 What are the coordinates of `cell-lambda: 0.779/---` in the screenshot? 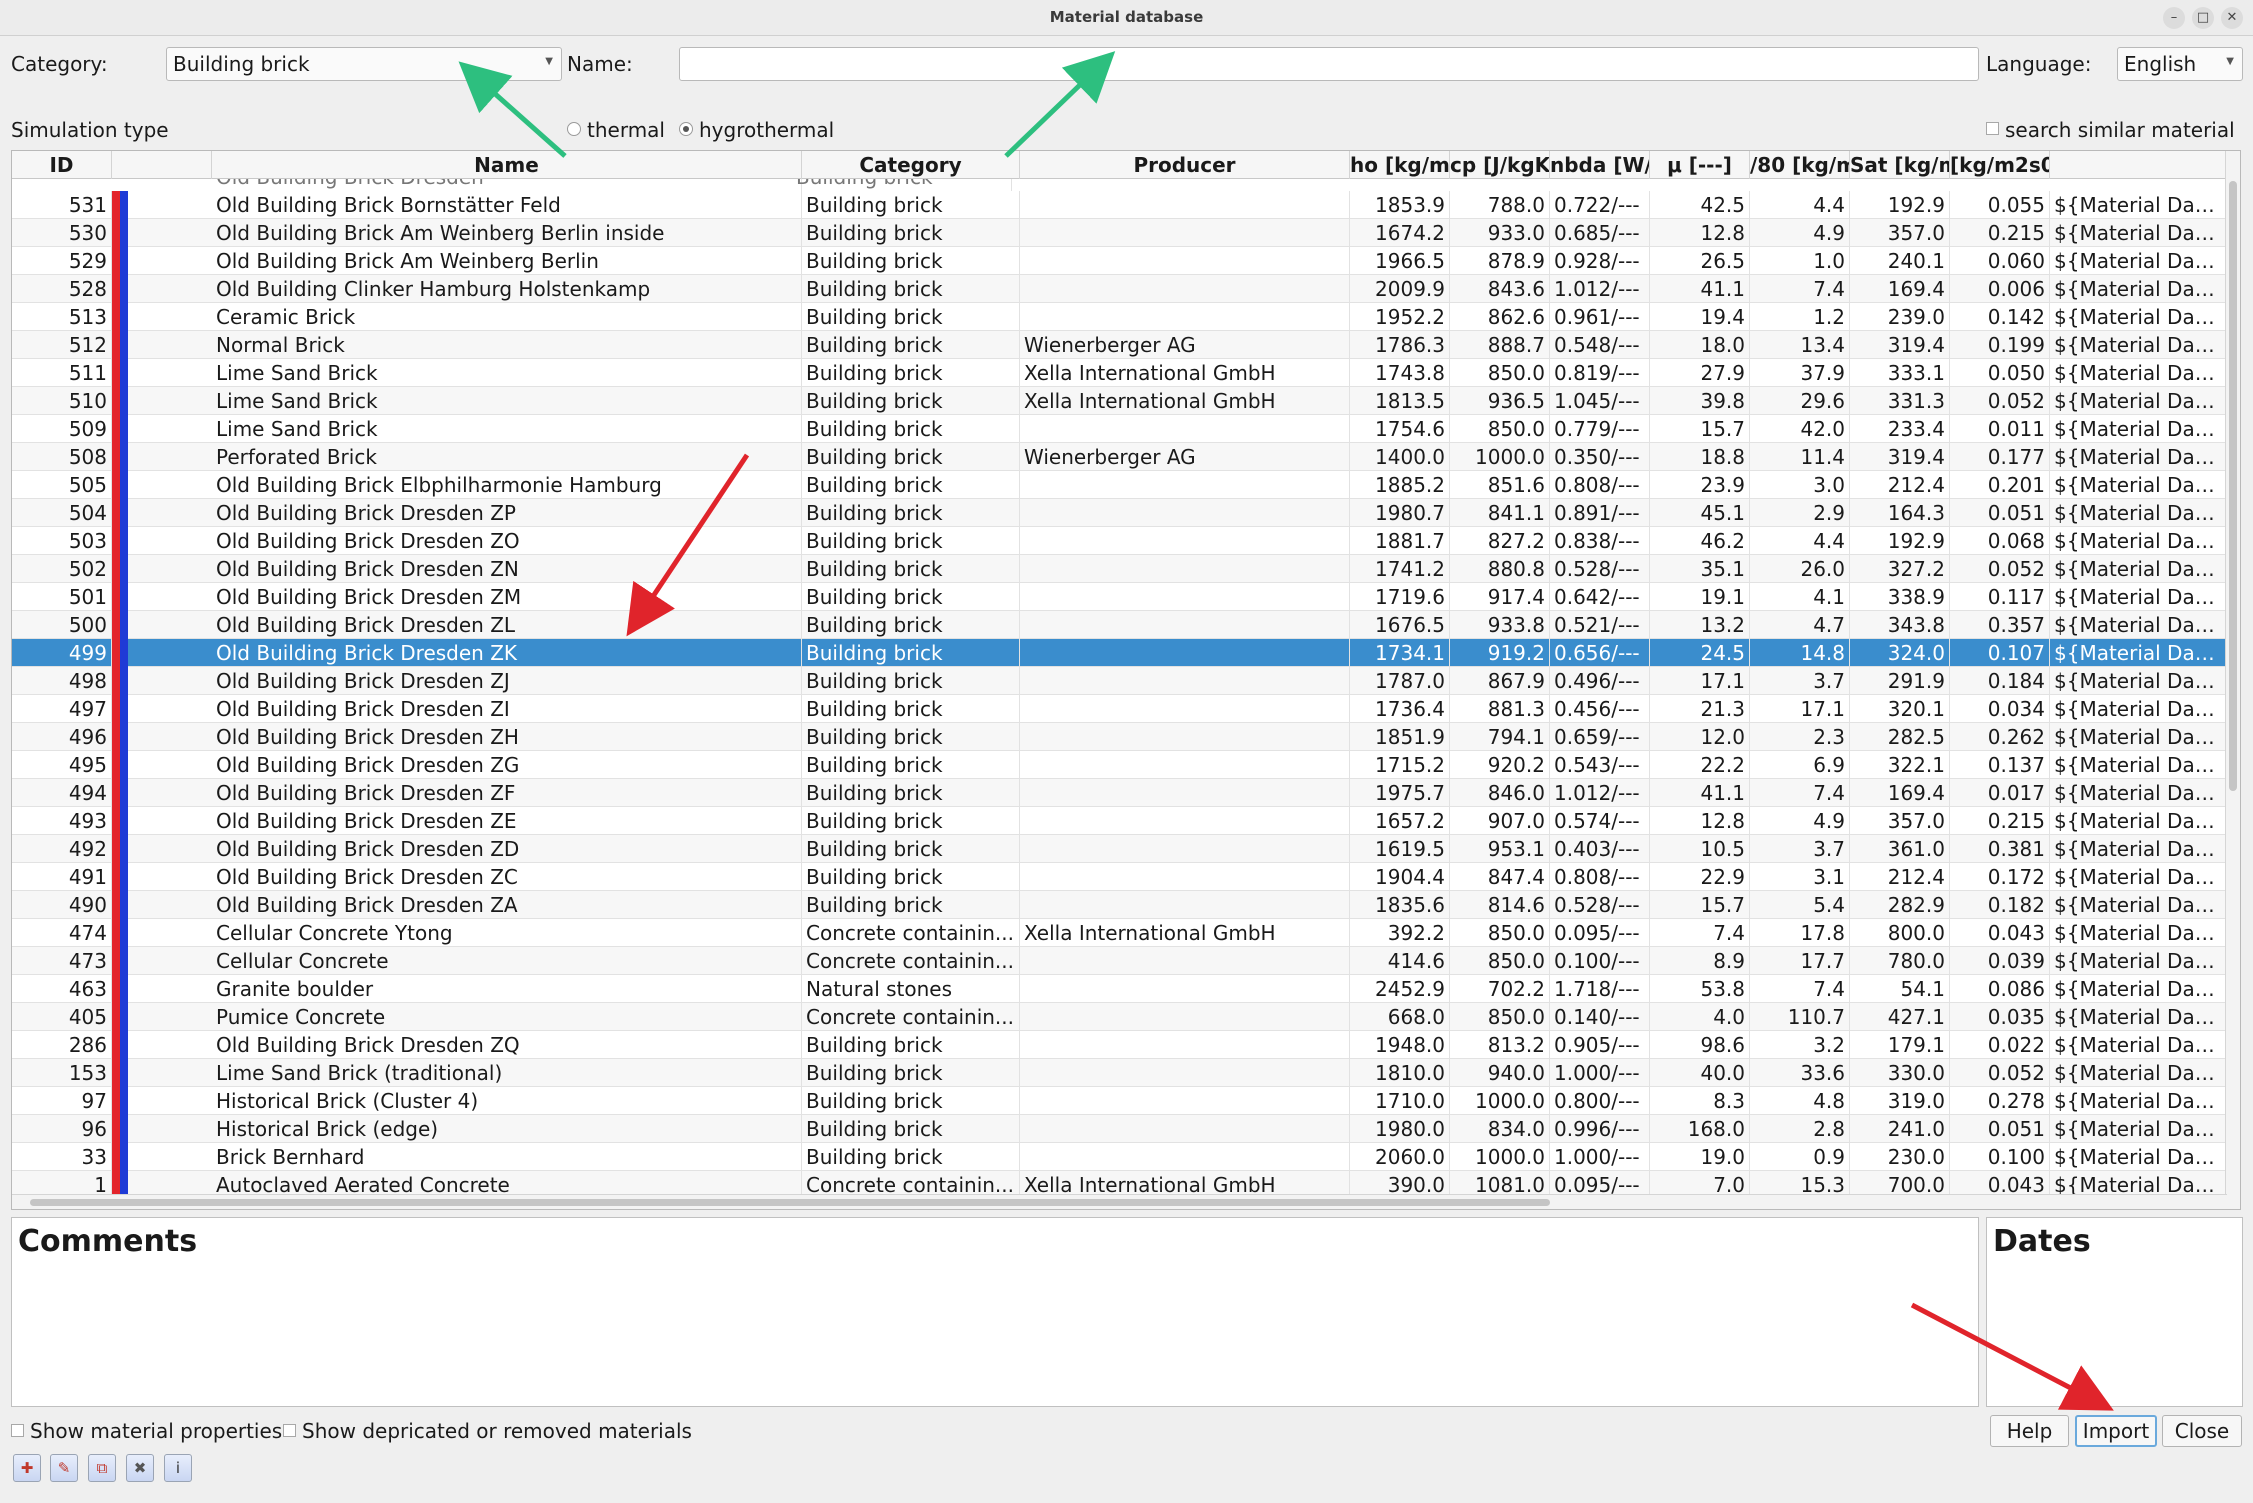 It's located at (1600, 429).